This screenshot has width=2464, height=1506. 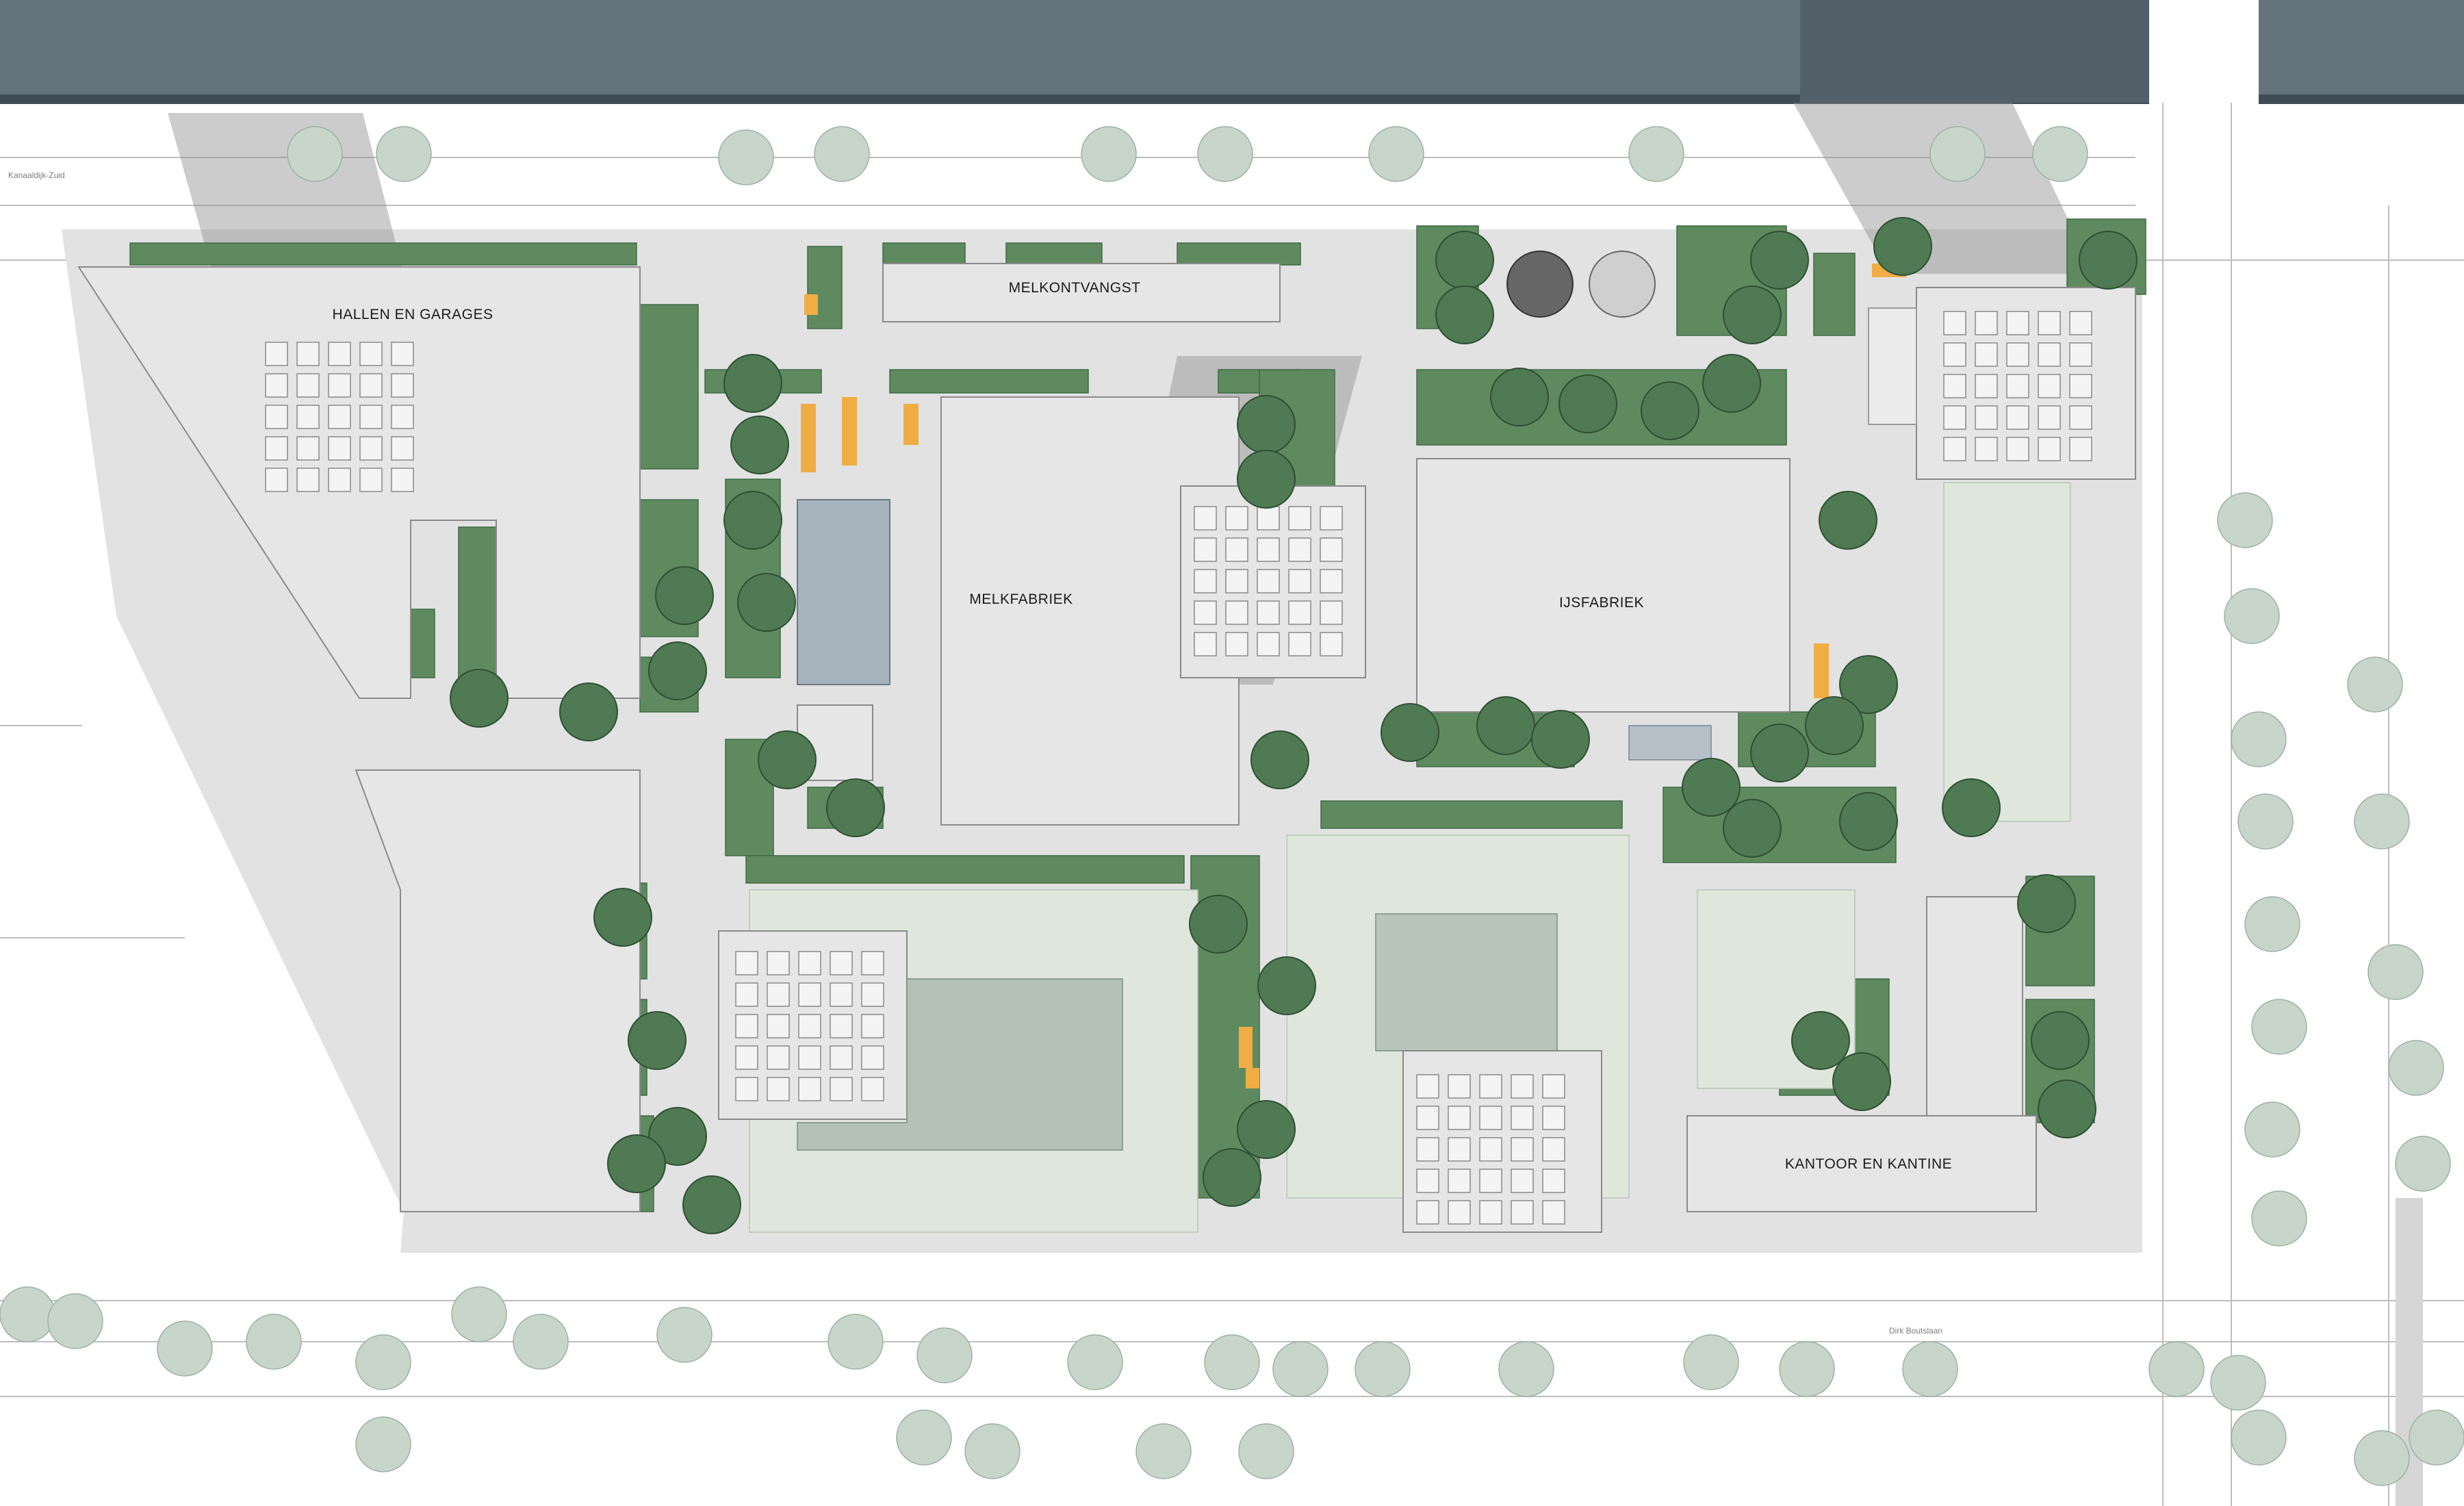 I want to click on street-label-north: Kanaaldijk-Zuid, so click(x=36, y=175).